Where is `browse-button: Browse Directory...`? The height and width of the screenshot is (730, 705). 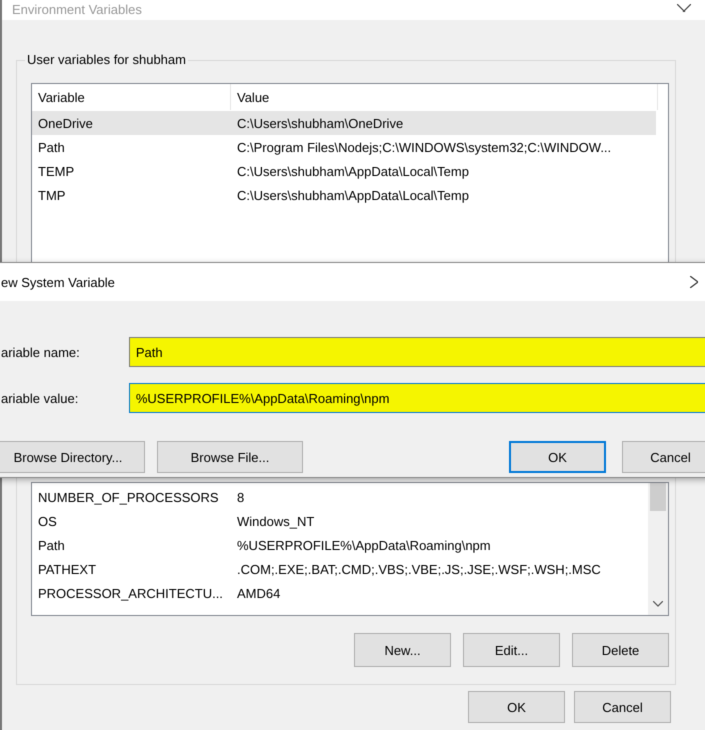 browse-button: Browse Directory... is located at coordinates (72, 457).